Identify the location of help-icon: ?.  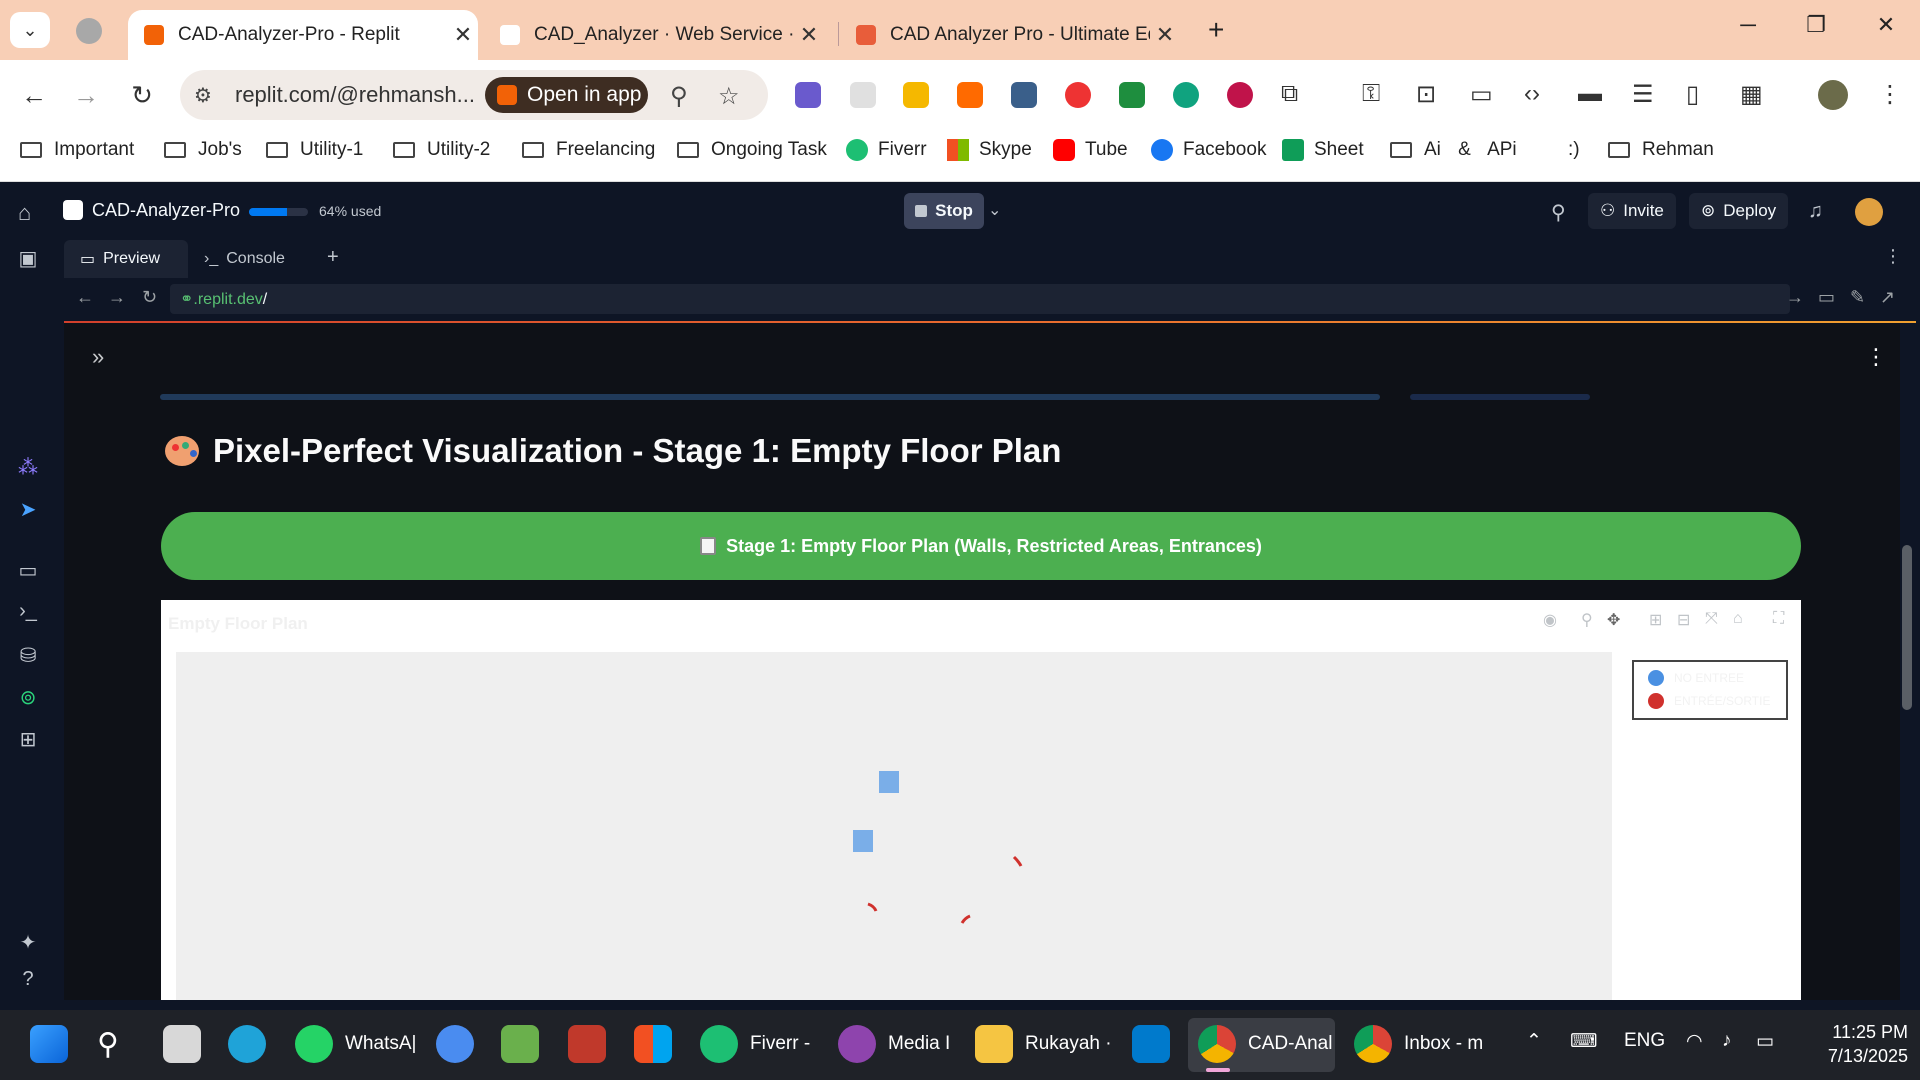
(28, 979).